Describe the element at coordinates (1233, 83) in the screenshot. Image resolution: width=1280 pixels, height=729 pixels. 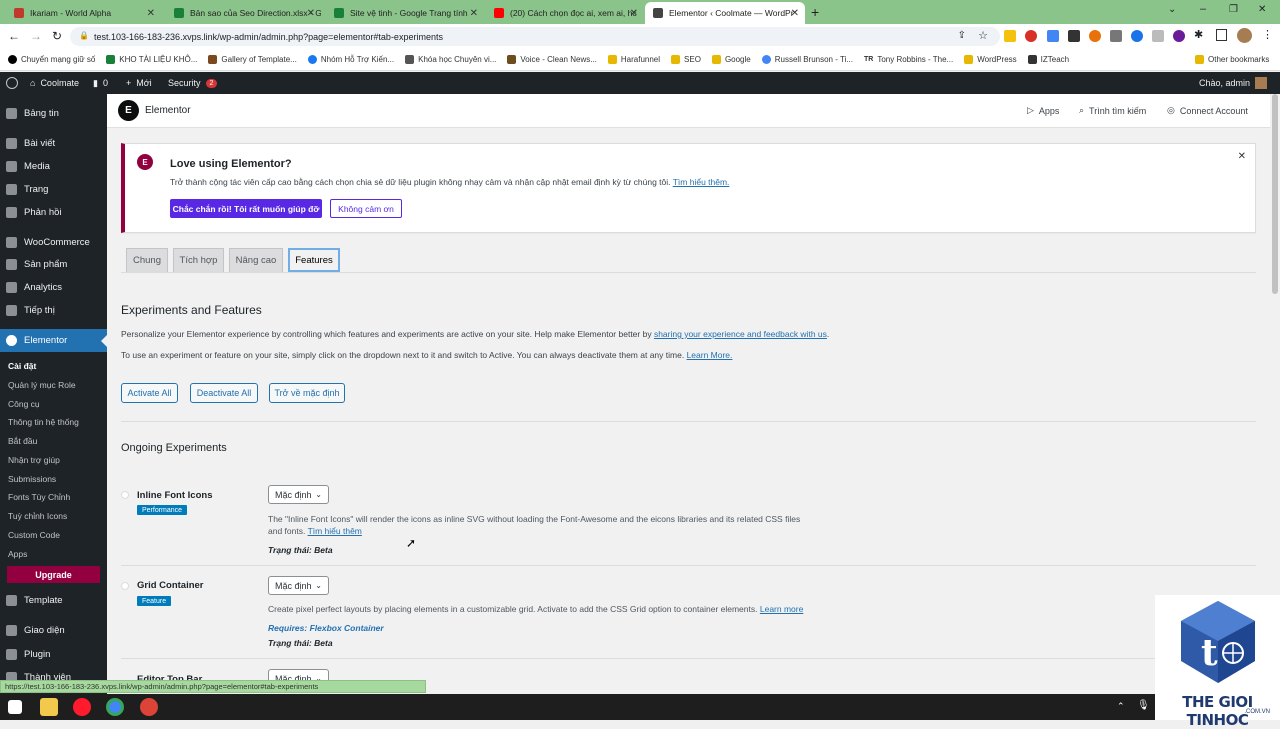
I see `account-menu: Chào, admin` at that location.